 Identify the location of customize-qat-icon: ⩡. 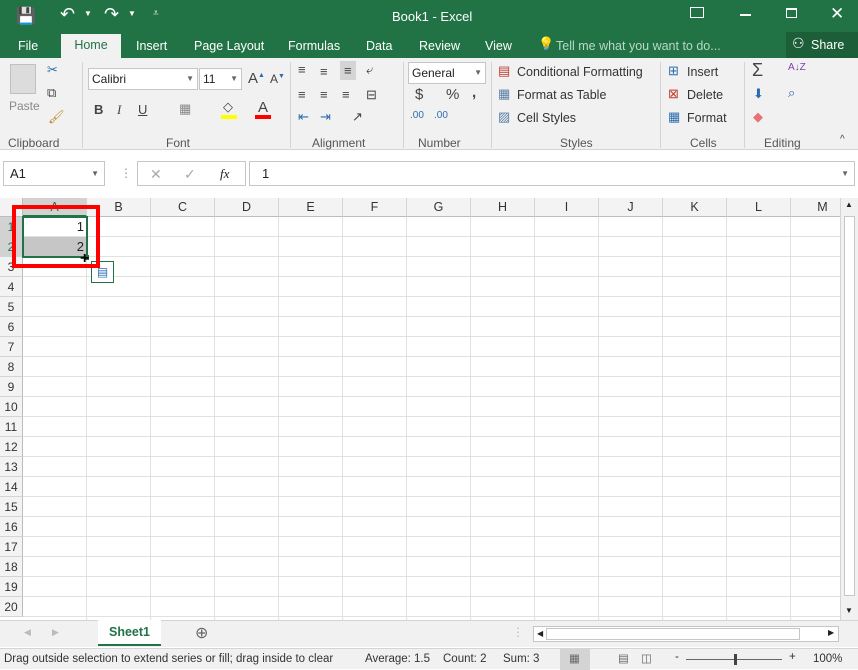
(156, 13).